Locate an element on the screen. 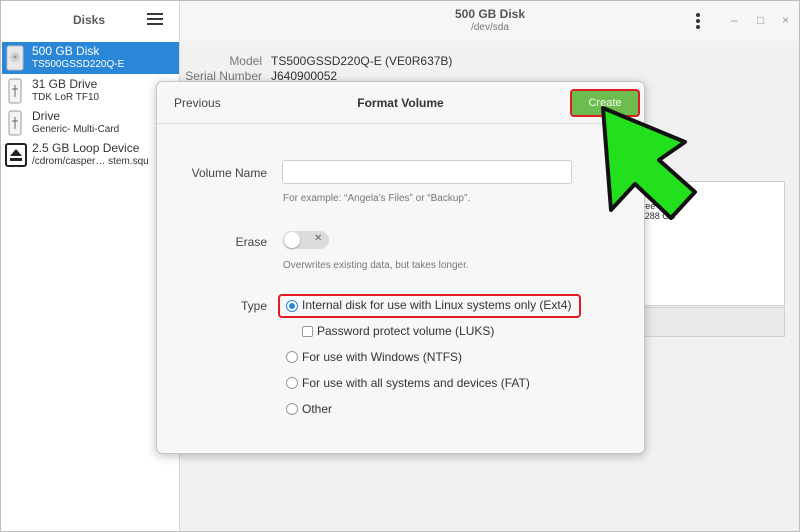 The image size is (800, 532). device-item-drive: Drive Generic- Multi-Card is located at coordinates (90, 123).